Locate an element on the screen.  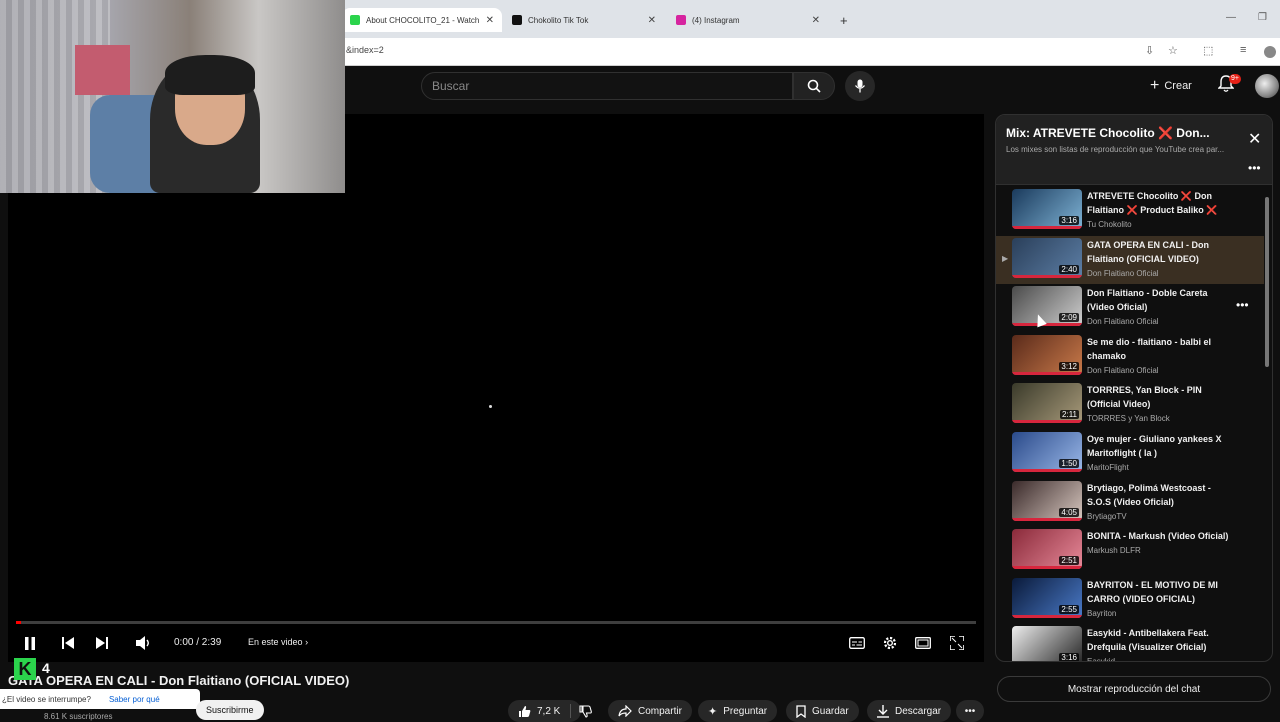
playlist-scrollbar is located at coordinates (1267, 422).